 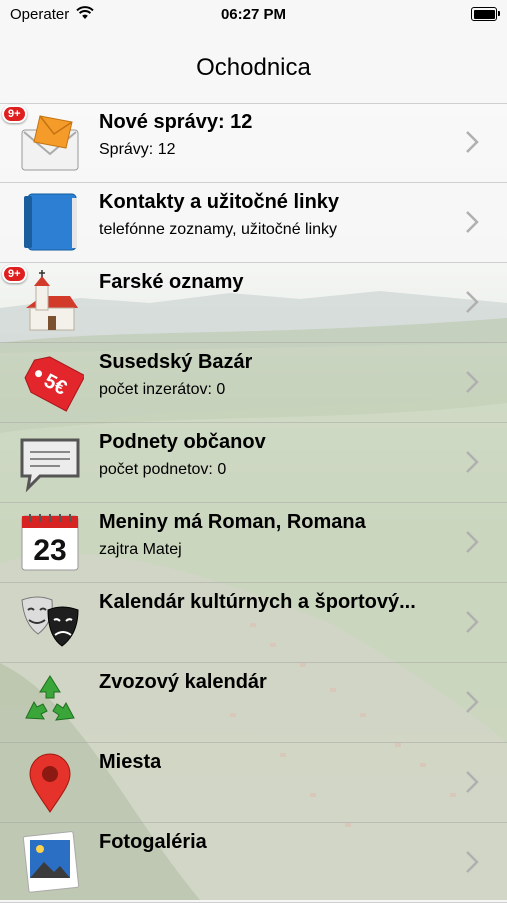 I want to click on menu-item-name-day: 23 Meniny má Roman, Romana zajtra Matej, so click(x=253, y=543).